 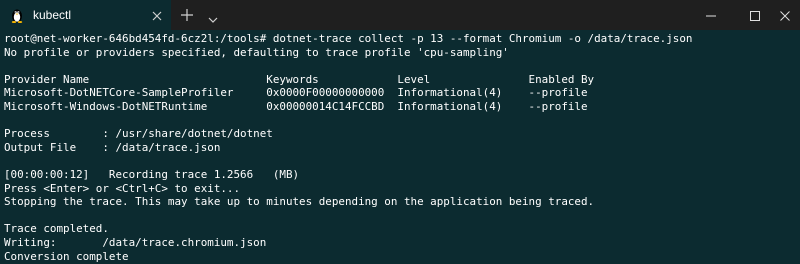 I want to click on terminal-line: Conversion complete, so click(x=66, y=256).